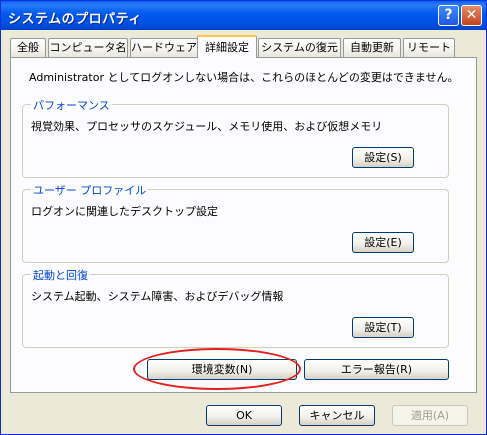 This screenshot has width=487, height=435. I want to click on tab-system-restore: システムの復元, so click(299, 47).